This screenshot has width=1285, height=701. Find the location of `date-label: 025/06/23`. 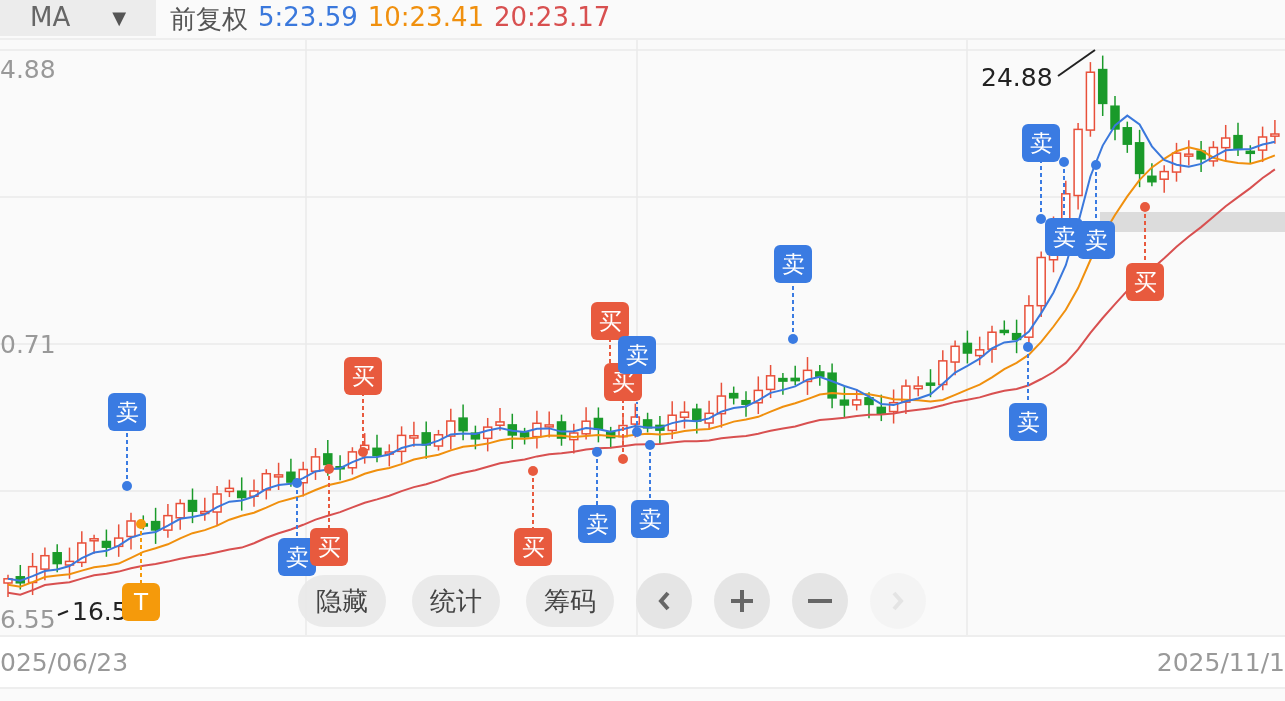

date-label: 025/06/23 is located at coordinates (64, 662).